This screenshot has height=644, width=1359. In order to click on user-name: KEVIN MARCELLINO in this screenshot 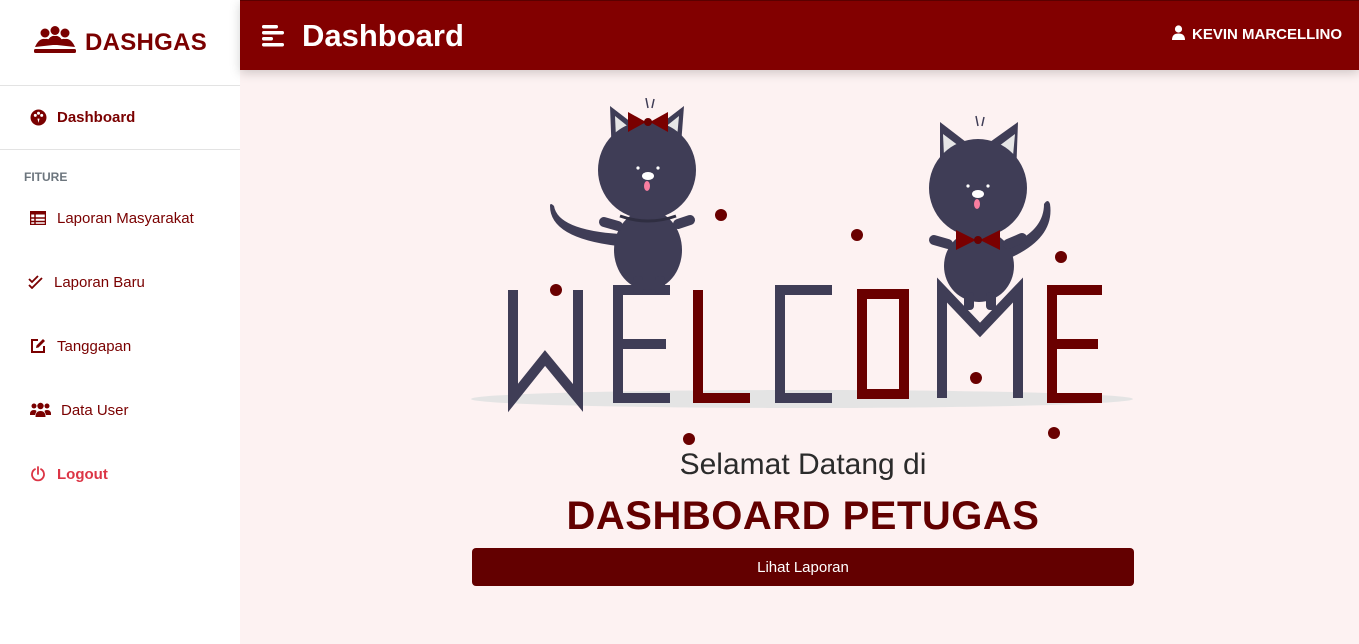, I will do `click(1267, 34)`.